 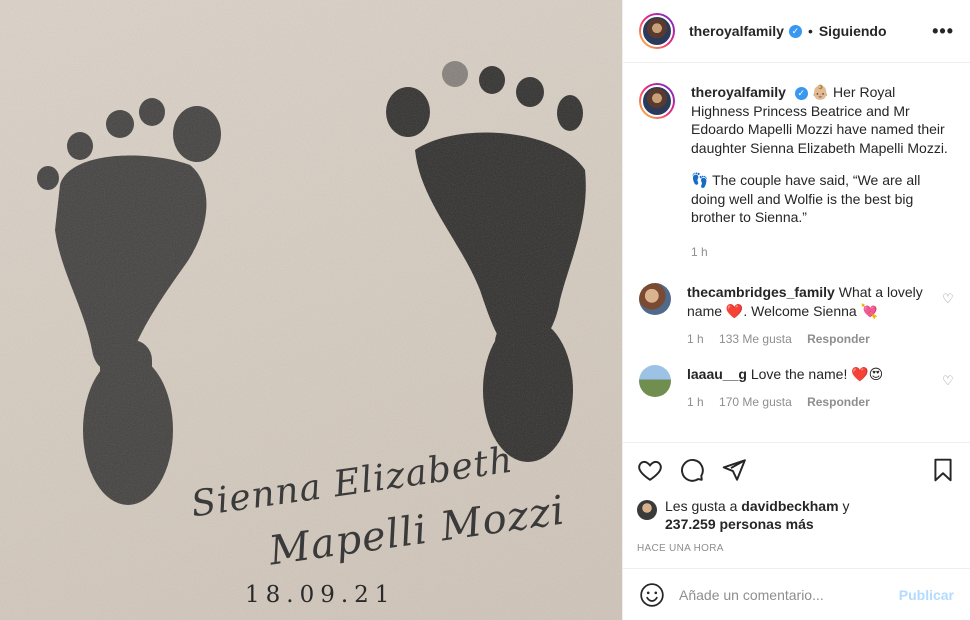 What do you see at coordinates (926, 595) in the screenshot?
I see `publish-button: Publicar` at bounding box center [926, 595].